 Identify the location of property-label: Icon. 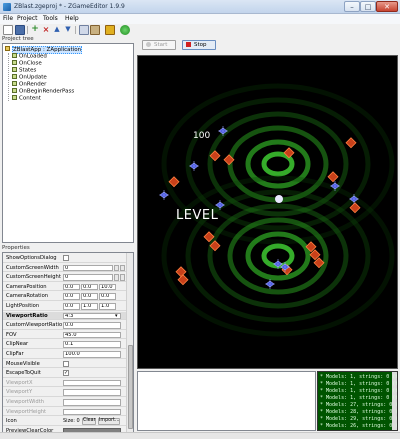
(11, 421).